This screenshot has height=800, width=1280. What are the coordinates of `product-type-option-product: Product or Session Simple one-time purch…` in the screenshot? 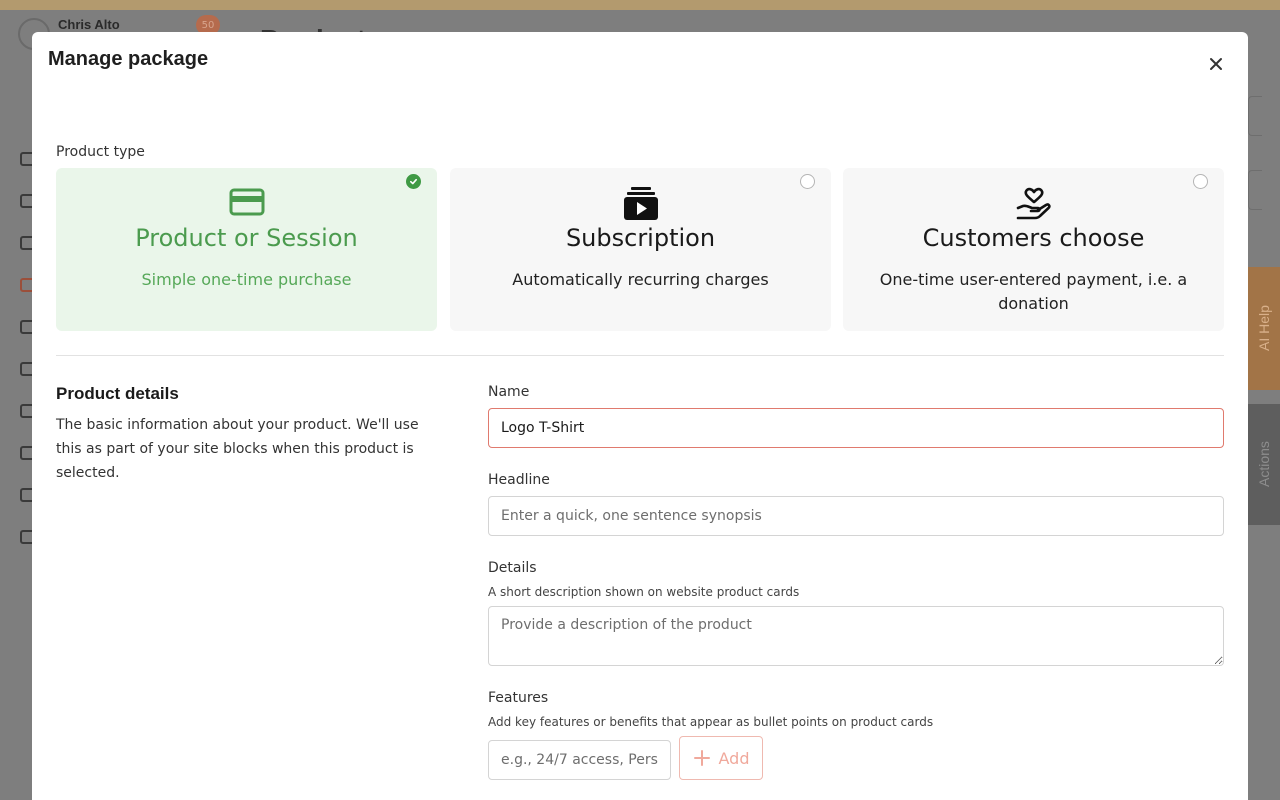 It's located at (246, 249).